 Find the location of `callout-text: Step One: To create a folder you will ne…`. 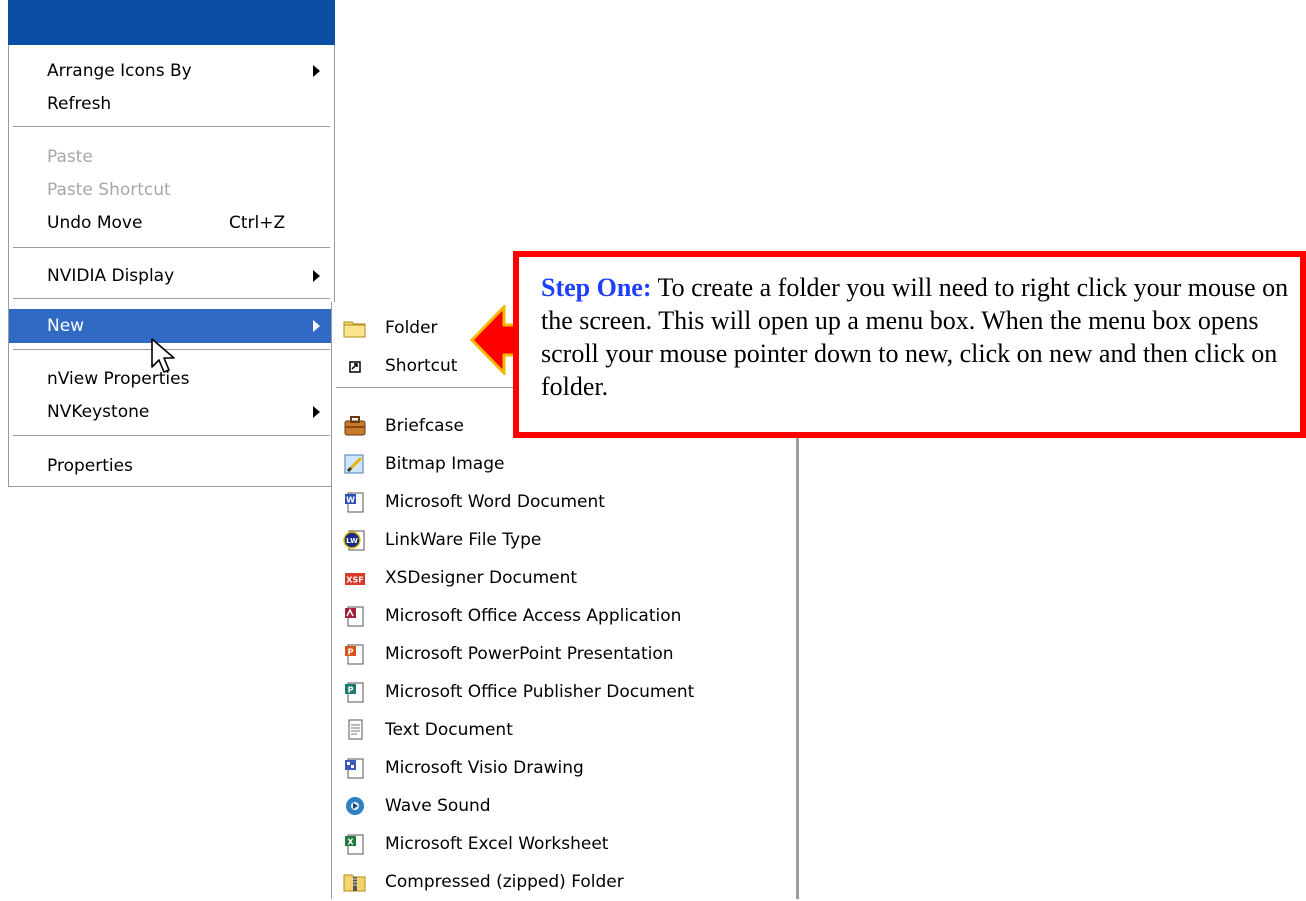

callout-text: Step One: To create a folder you will ne… is located at coordinates (920, 337).